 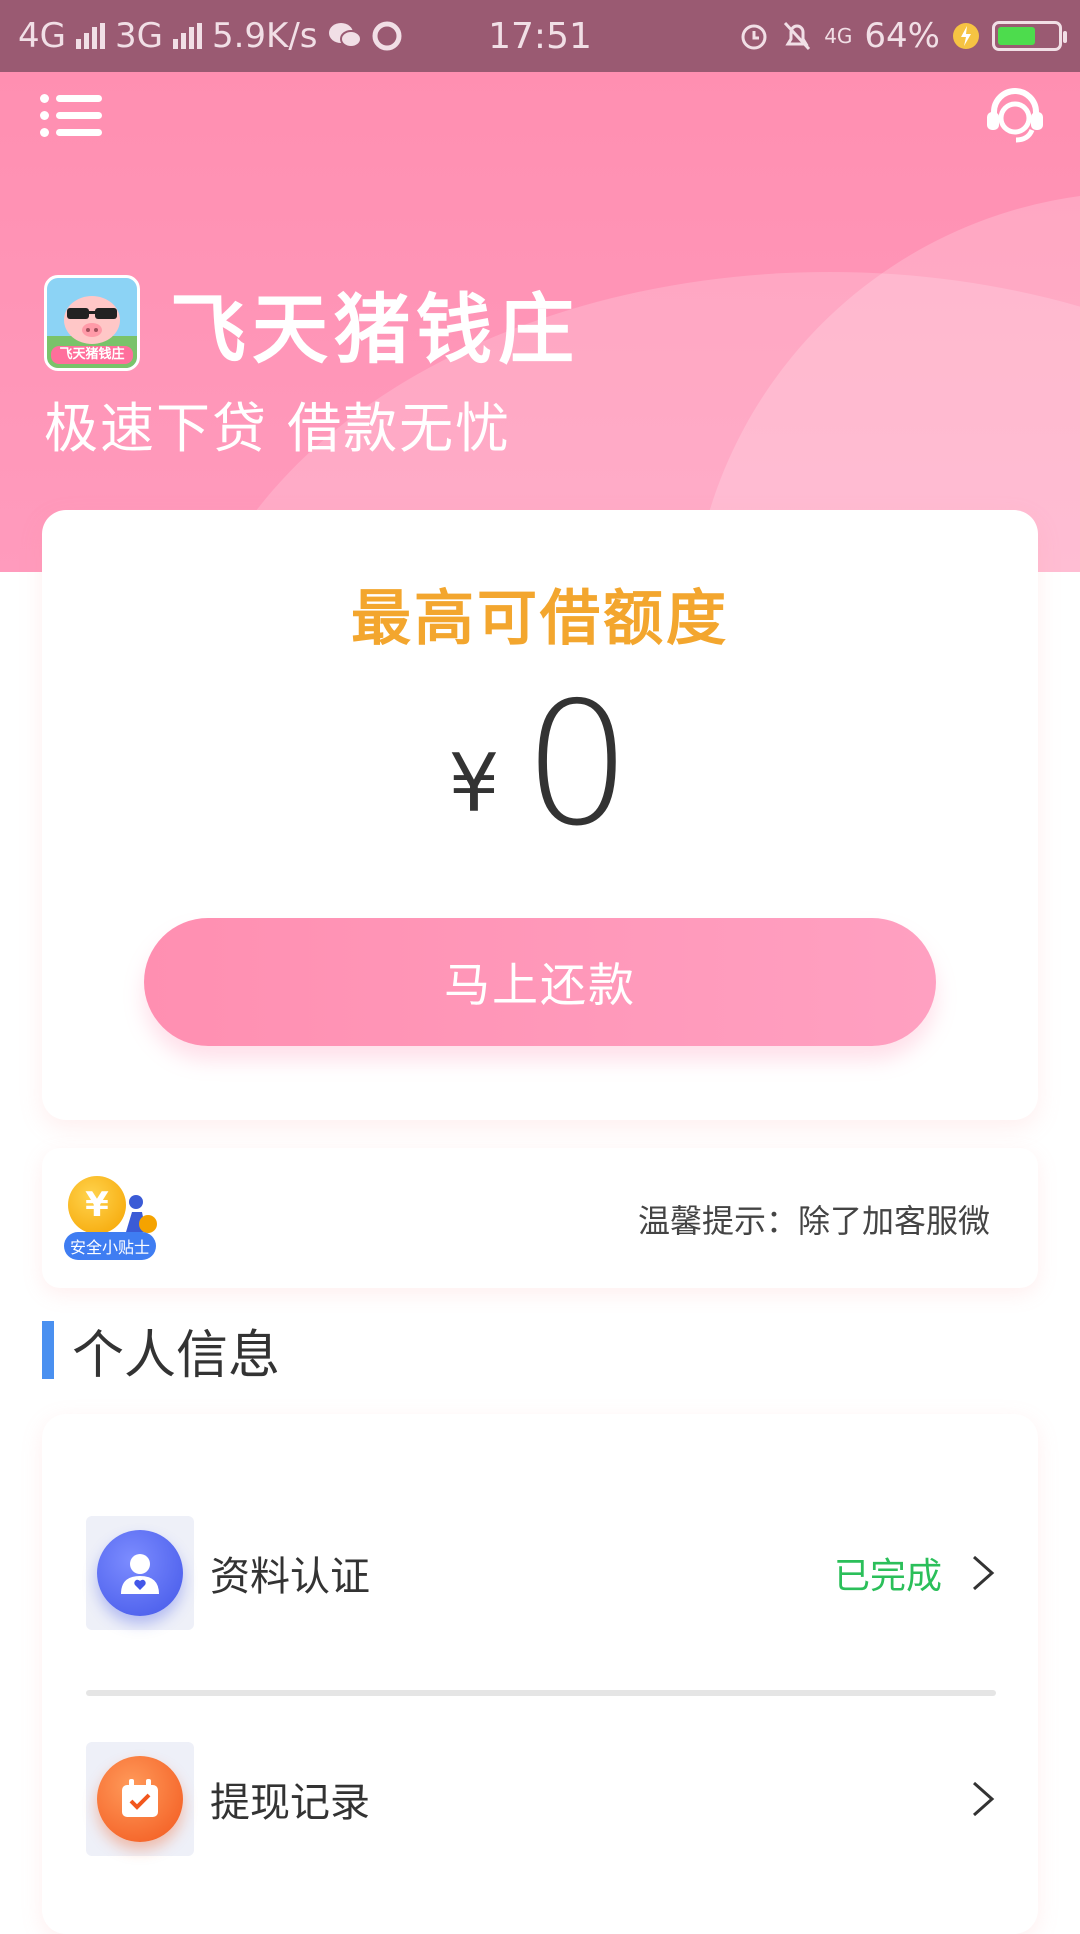 What do you see at coordinates (387, 36) in the screenshot?
I see `qq-icon` at bounding box center [387, 36].